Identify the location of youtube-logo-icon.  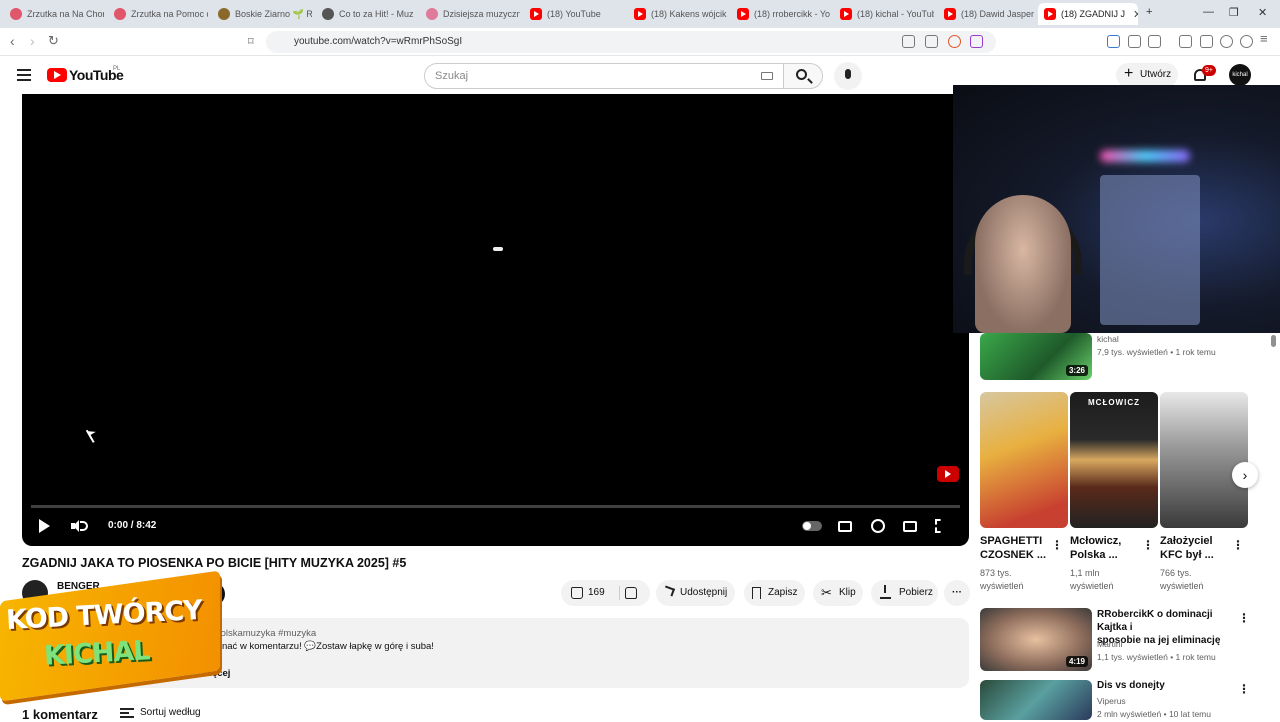
(57, 75).